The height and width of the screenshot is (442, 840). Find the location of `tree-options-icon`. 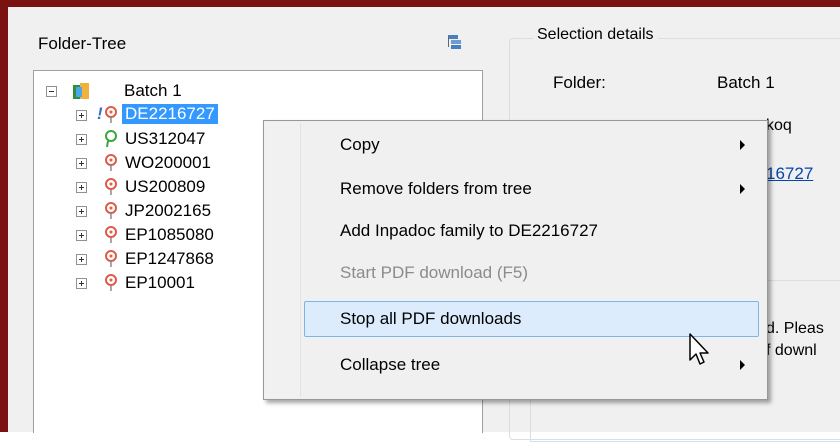

tree-options-icon is located at coordinates (455, 43).